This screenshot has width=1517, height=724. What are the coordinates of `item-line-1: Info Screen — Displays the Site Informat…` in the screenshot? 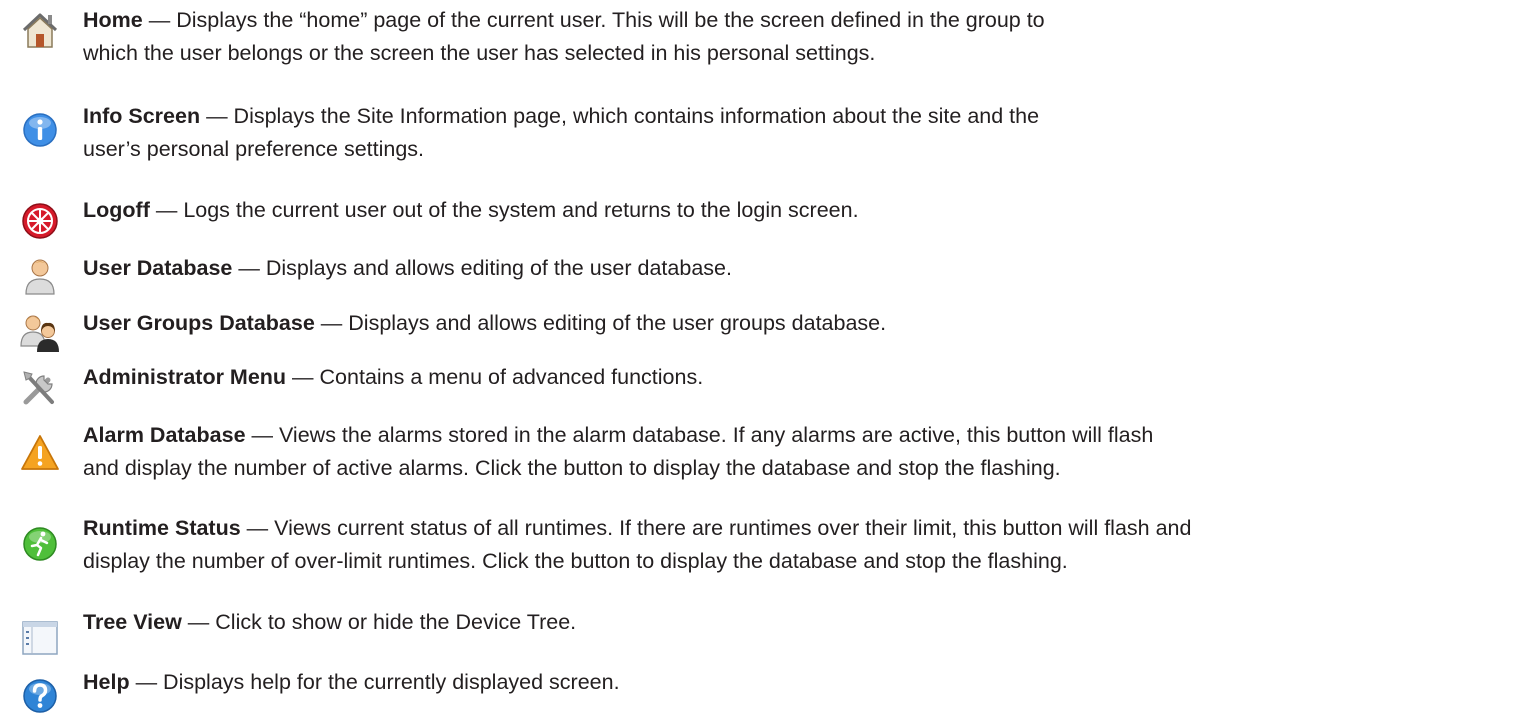 It's located at (795, 116).